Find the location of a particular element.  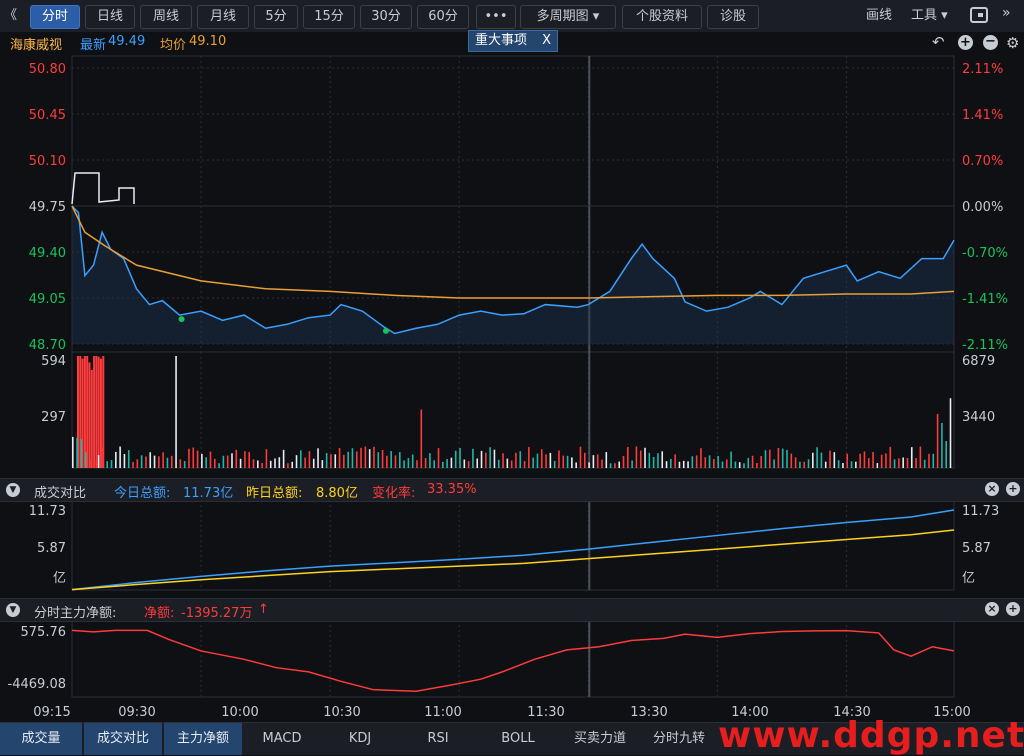

tab-boll: BOLL is located at coordinates (518, 739).